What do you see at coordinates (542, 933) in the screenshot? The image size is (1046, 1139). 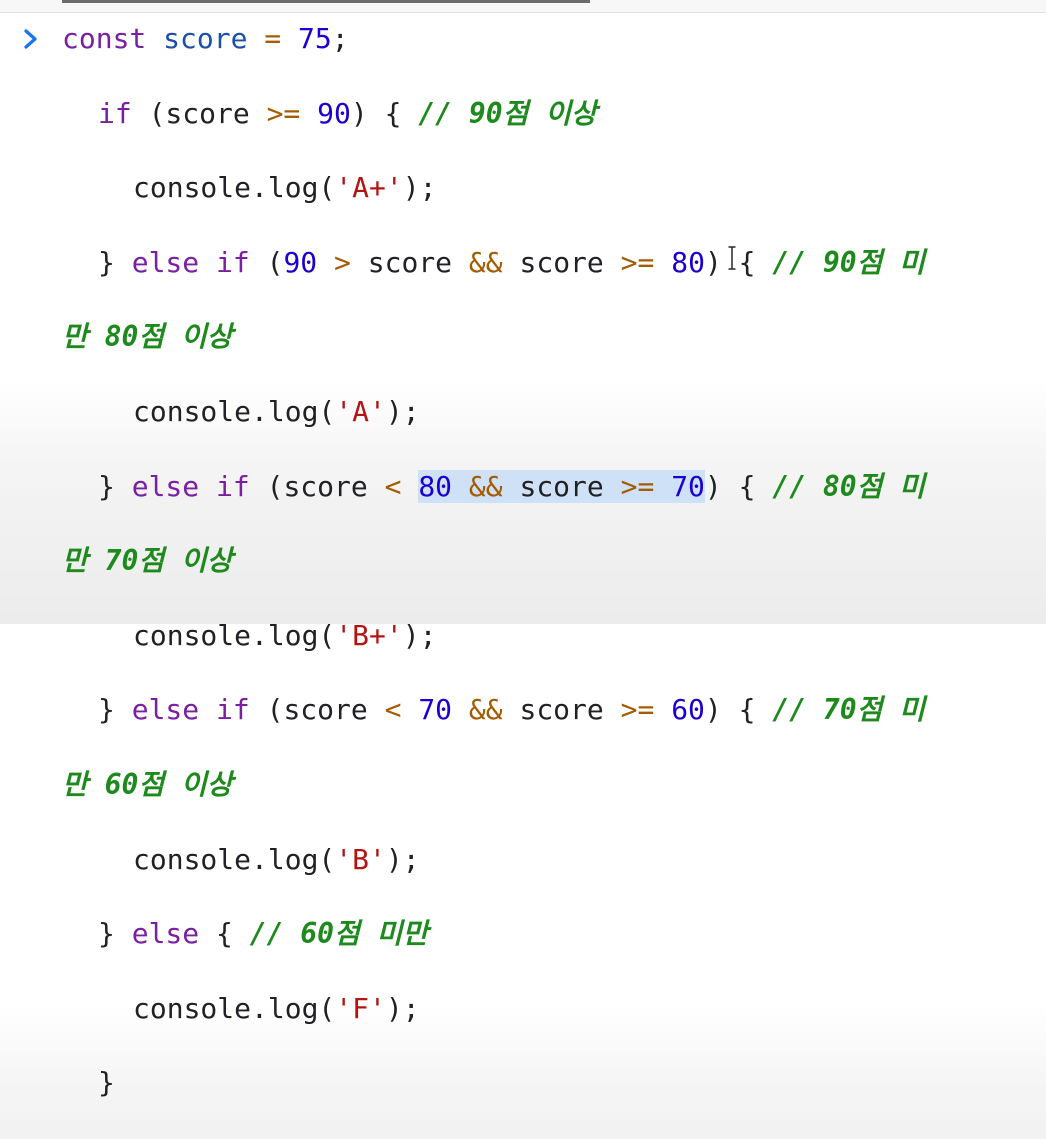 I see `code-line: } else { // 60점 미만` at bounding box center [542, 933].